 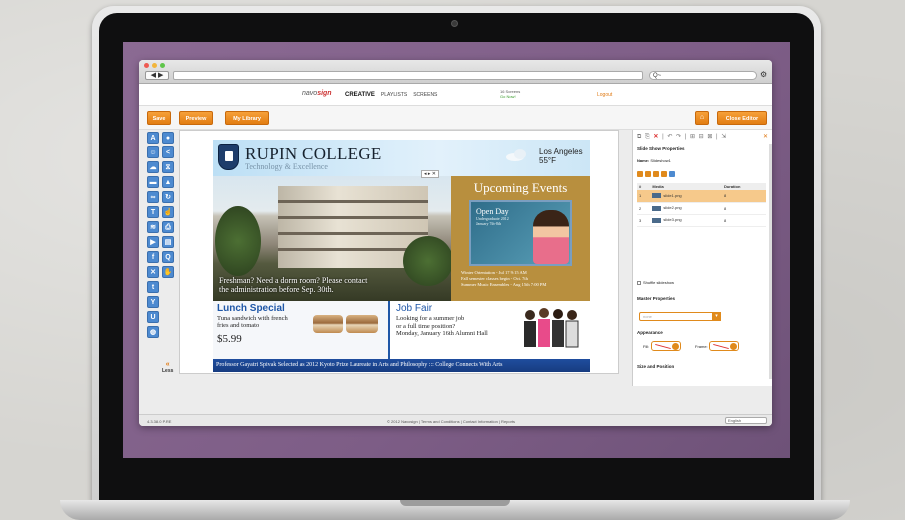 What do you see at coordinates (654, 160) in the screenshot?
I see `name-field: Name: Slideshow1` at bounding box center [654, 160].